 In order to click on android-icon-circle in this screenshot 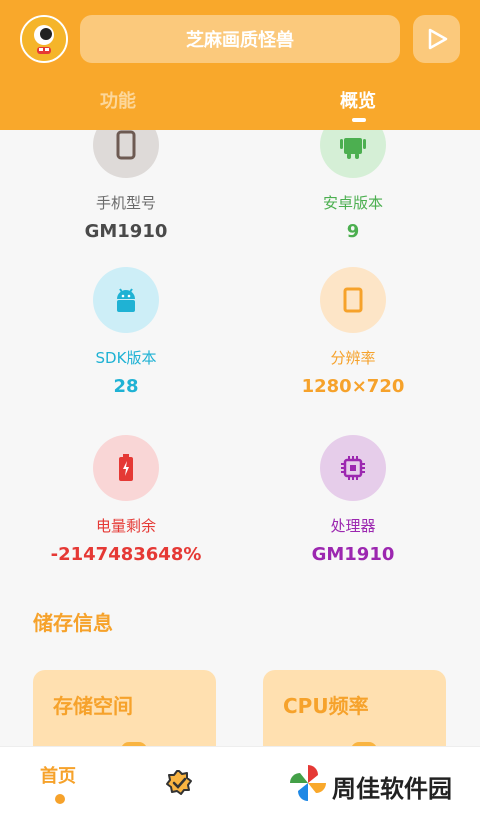, I will do `click(353, 154)`.